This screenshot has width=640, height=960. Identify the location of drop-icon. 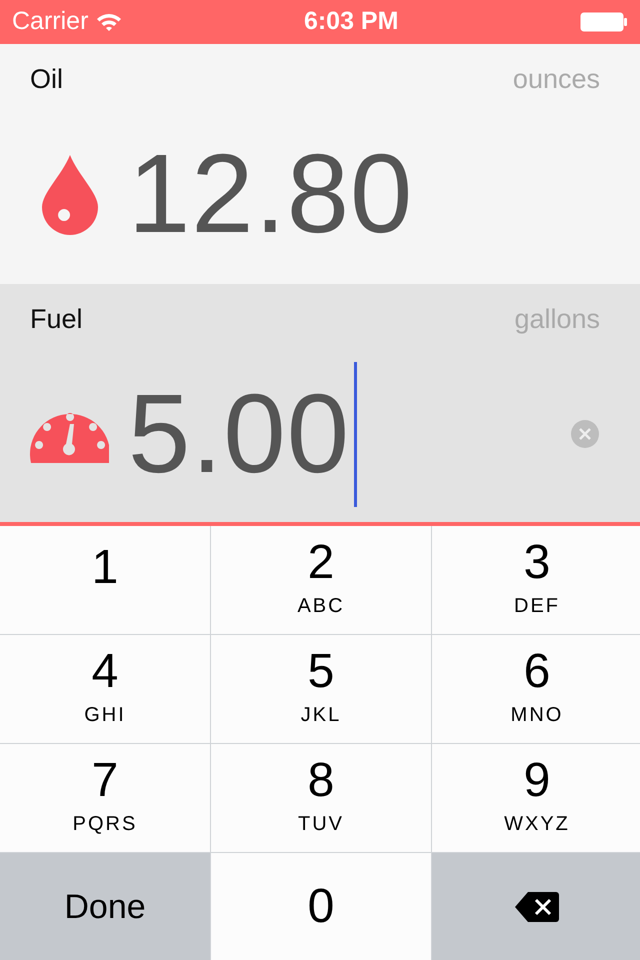
(70, 194).